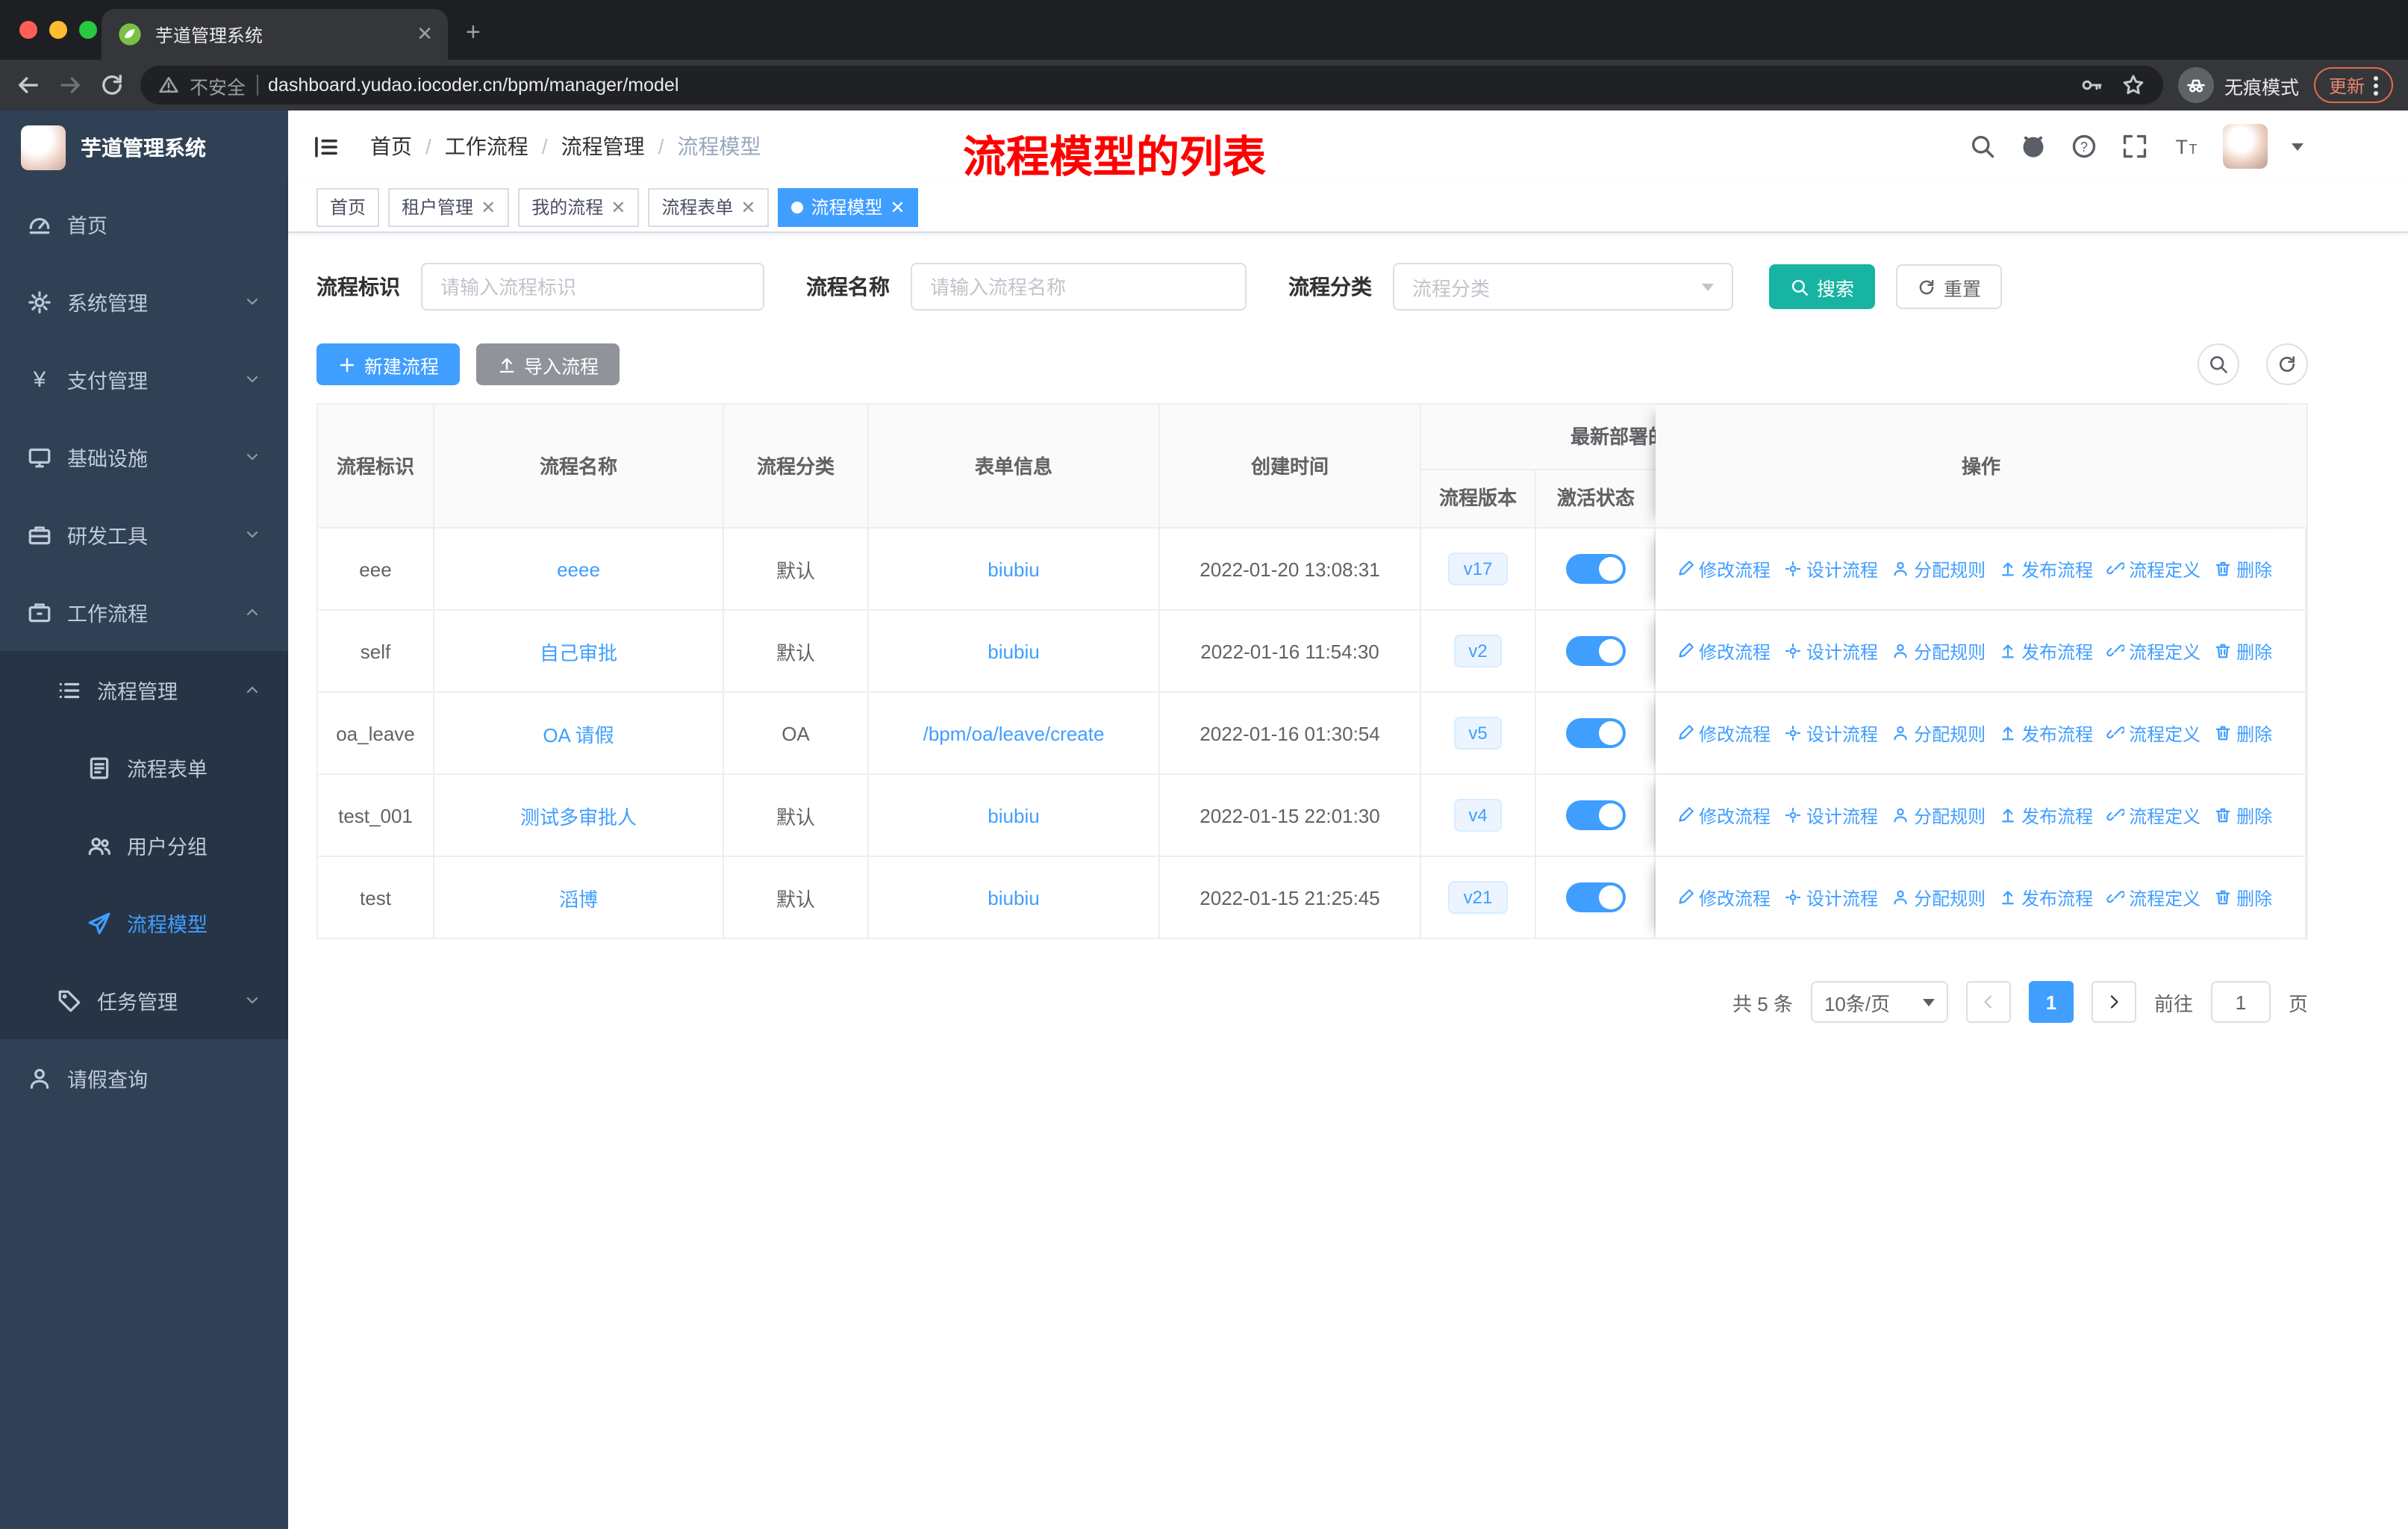 Image resolution: width=2408 pixels, height=1529 pixels. Describe the element at coordinates (1478, 816) in the screenshot. I see `version-badge: v4` at that location.